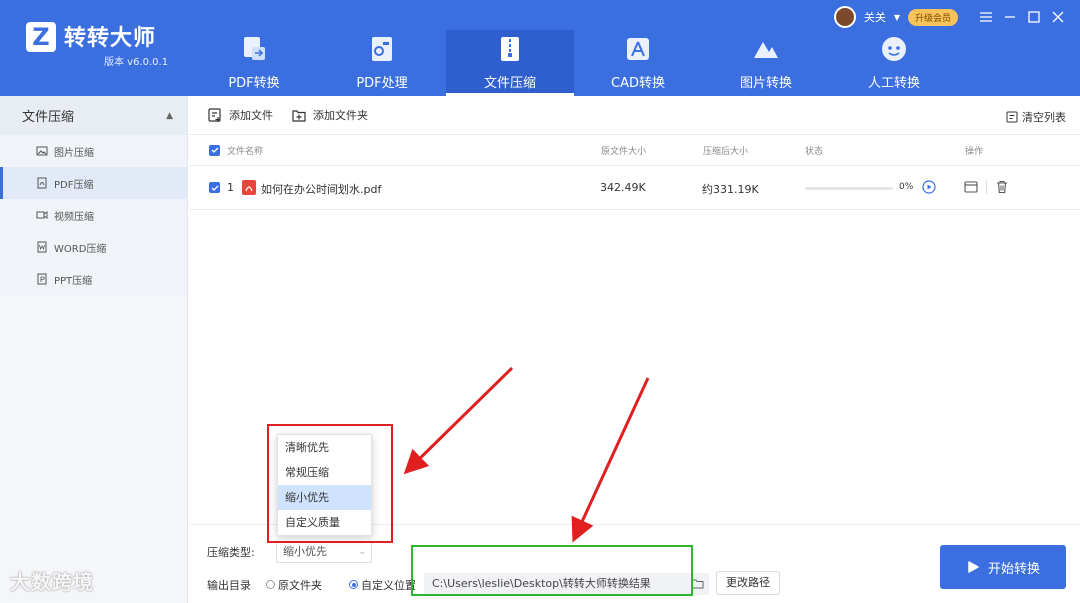  Describe the element at coordinates (1044, 117) in the screenshot. I see `clear-list-label: 清空列表` at that location.